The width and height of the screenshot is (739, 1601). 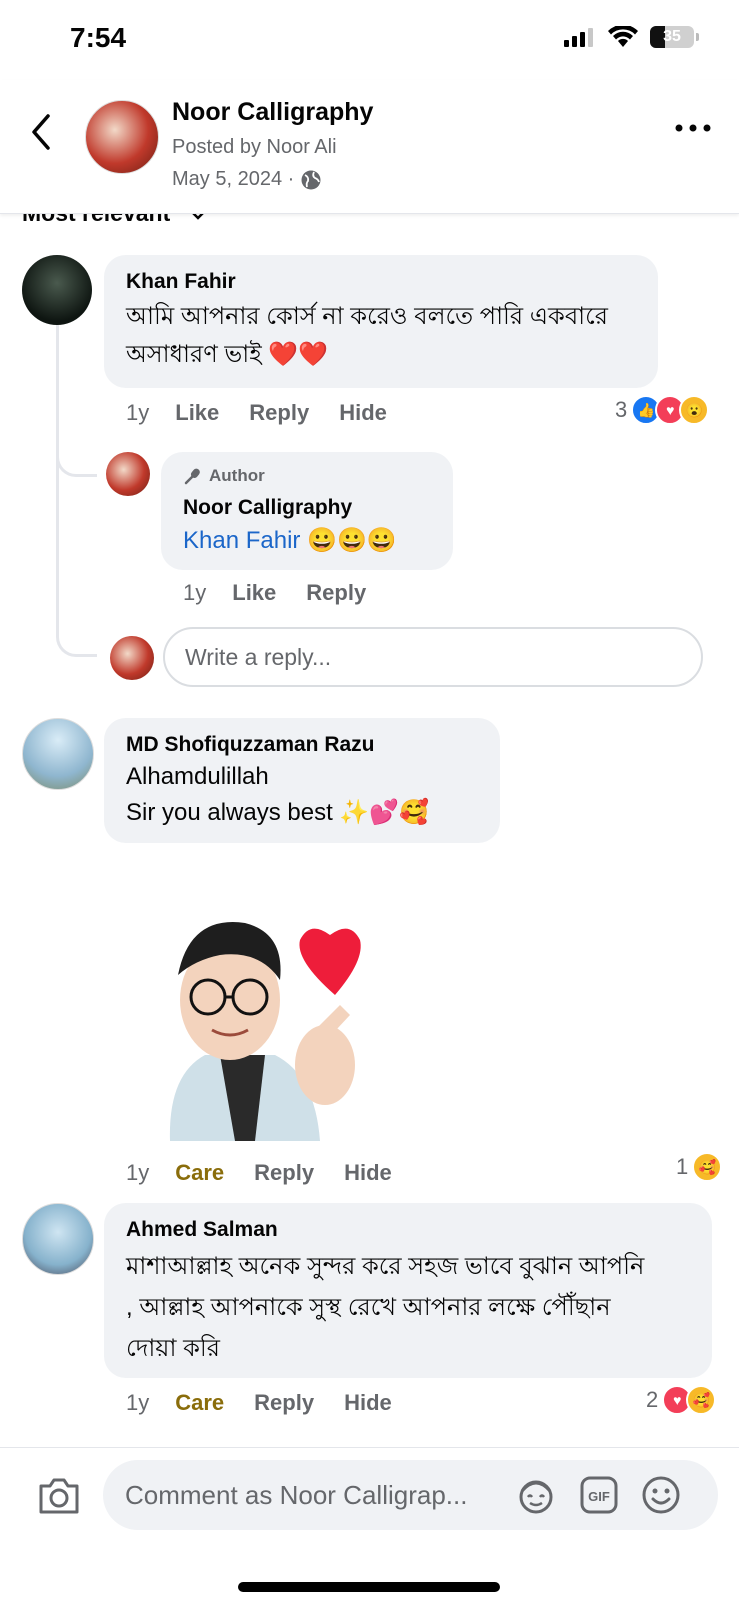 I want to click on reaction-summary: 2 ♥ 🥰, so click(x=681, y=1400).